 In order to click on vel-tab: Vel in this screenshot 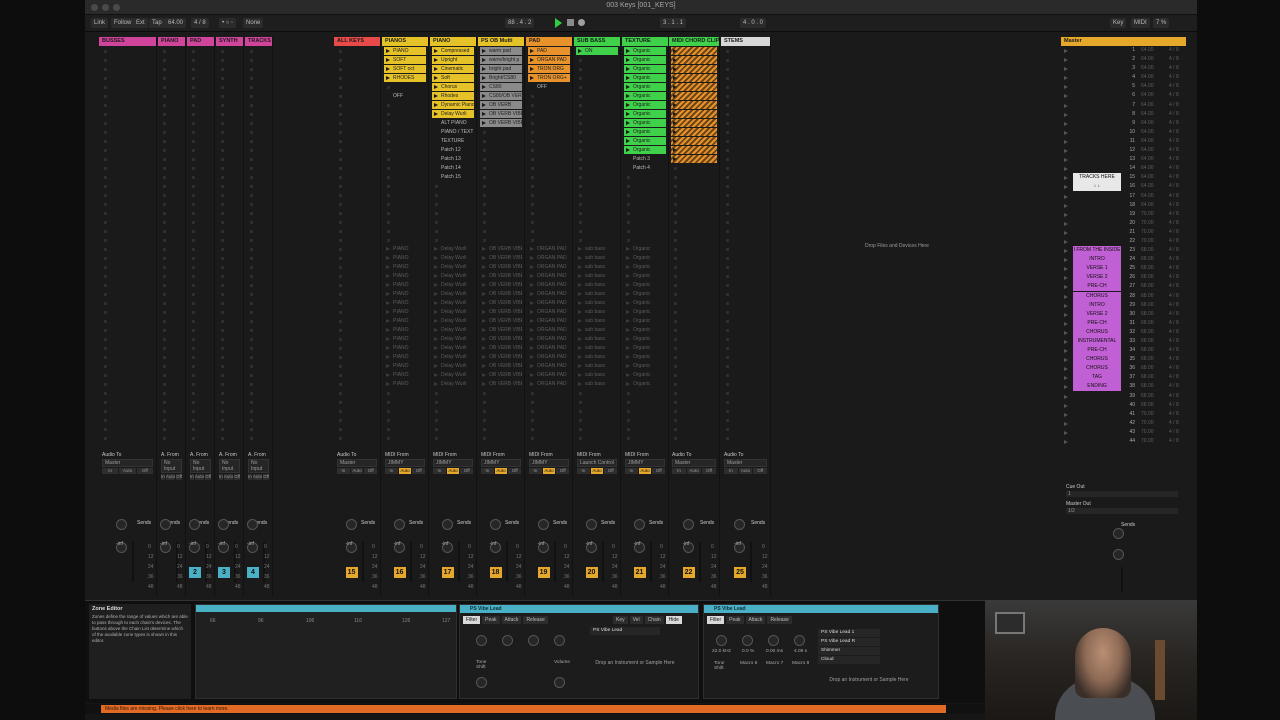, I will do `click(636, 620)`.